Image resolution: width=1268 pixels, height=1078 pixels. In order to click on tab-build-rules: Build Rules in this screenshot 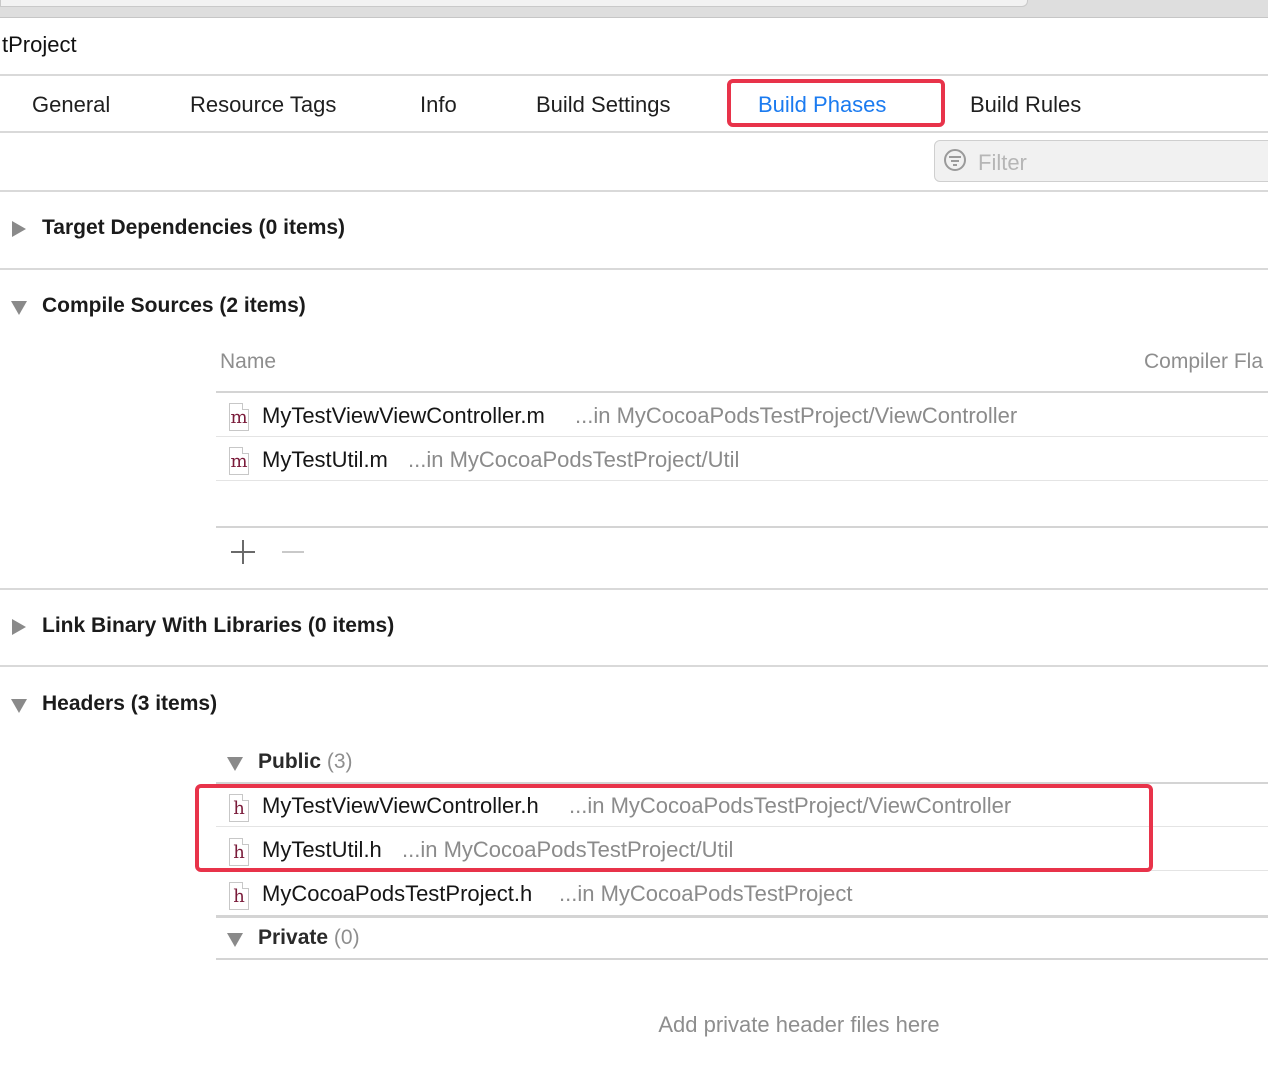, I will do `click(1025, 105)`.